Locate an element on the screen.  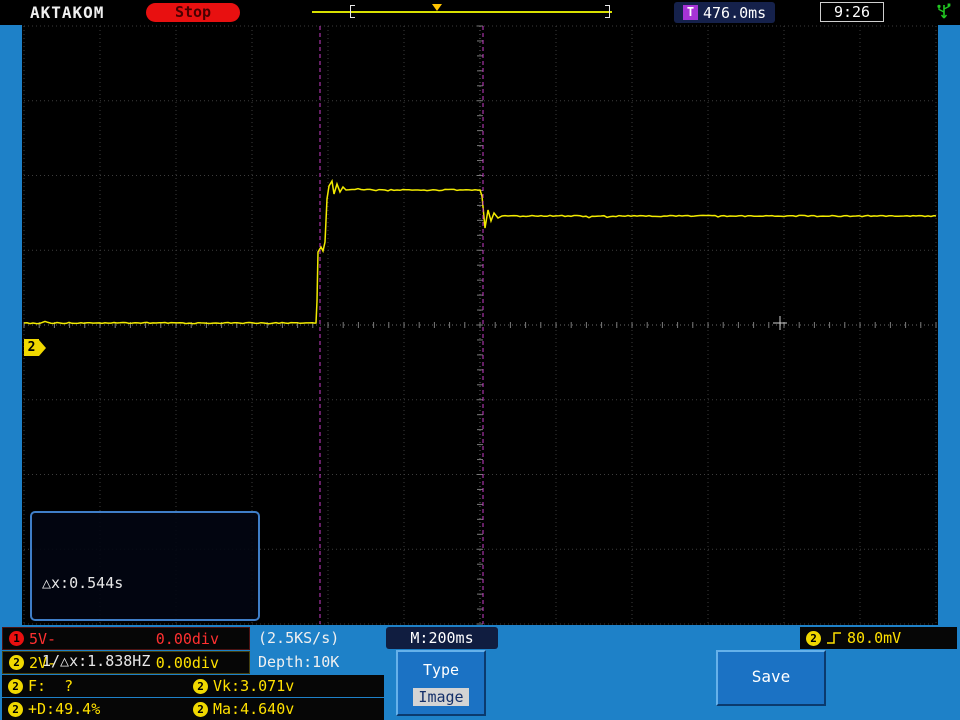
window-bracket-left-icon is located at coordinates (352, 11).